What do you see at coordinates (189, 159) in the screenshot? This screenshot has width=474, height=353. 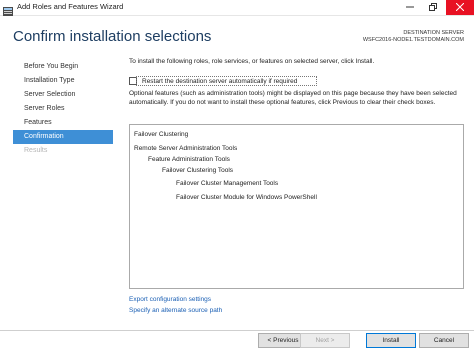 I see `feature-item: Feature Administration Tools` at bounding box center [189, 159].